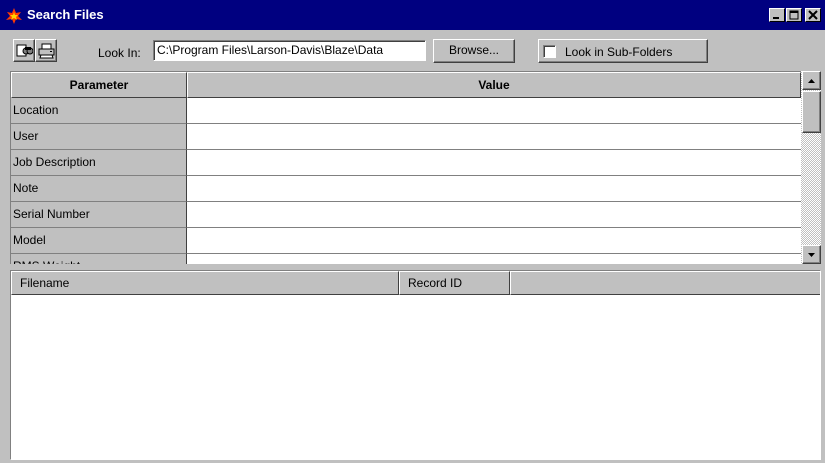  I want to click on scroll-up-button, so click(811, 80).